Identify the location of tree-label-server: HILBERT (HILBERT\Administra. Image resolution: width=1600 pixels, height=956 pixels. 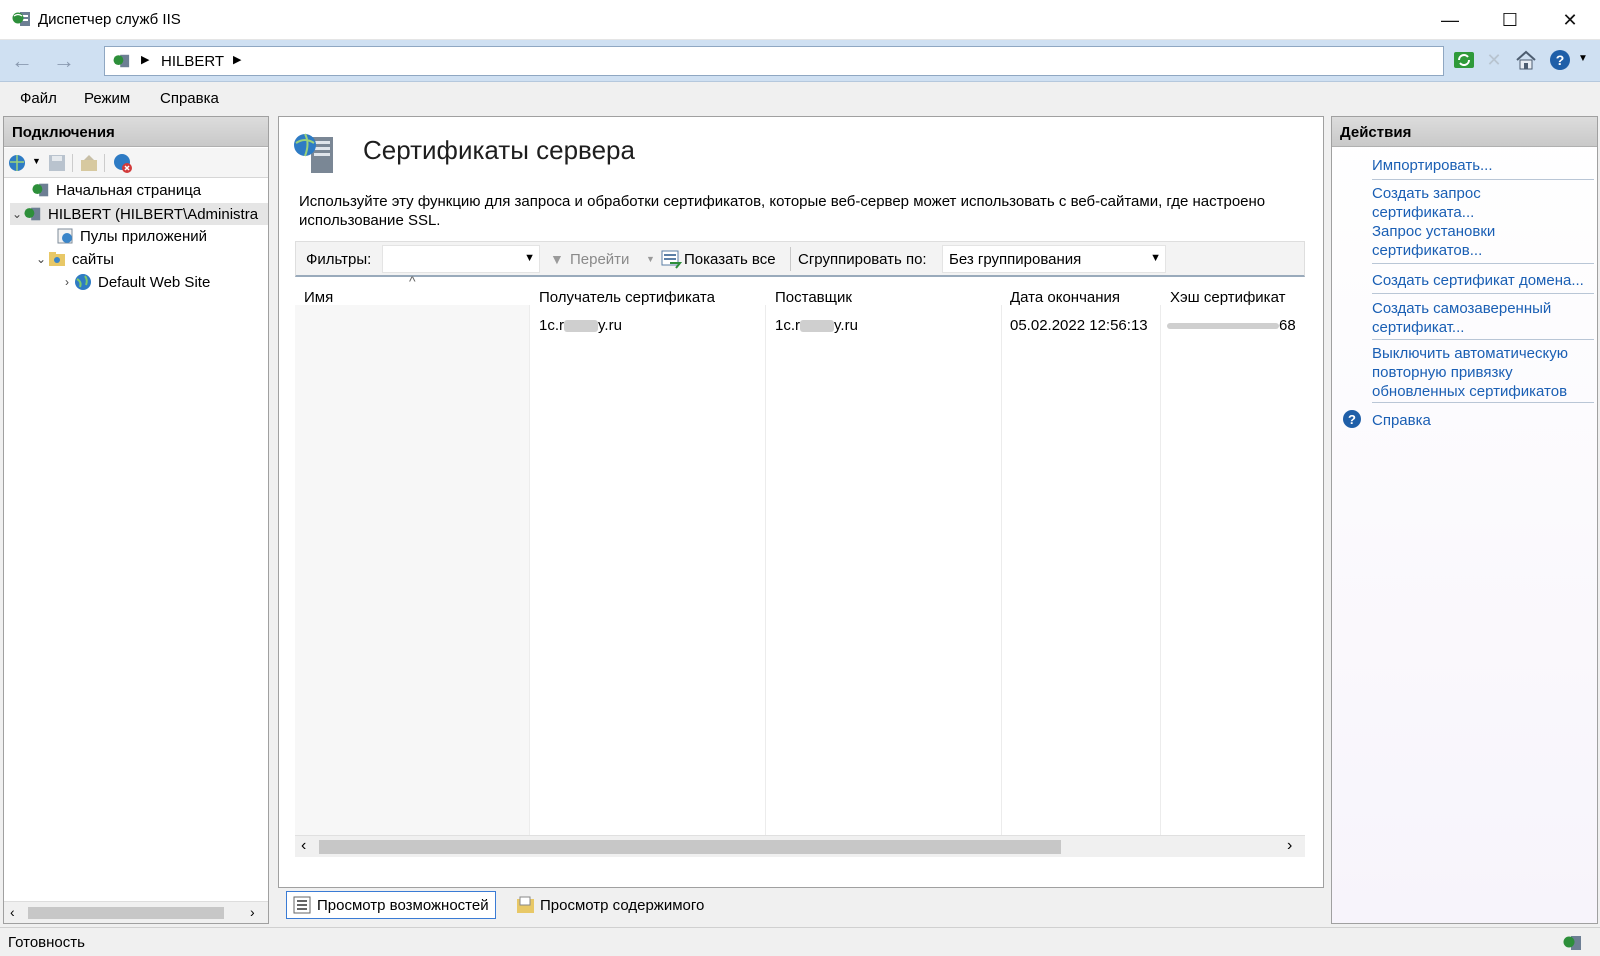
(153, 214).